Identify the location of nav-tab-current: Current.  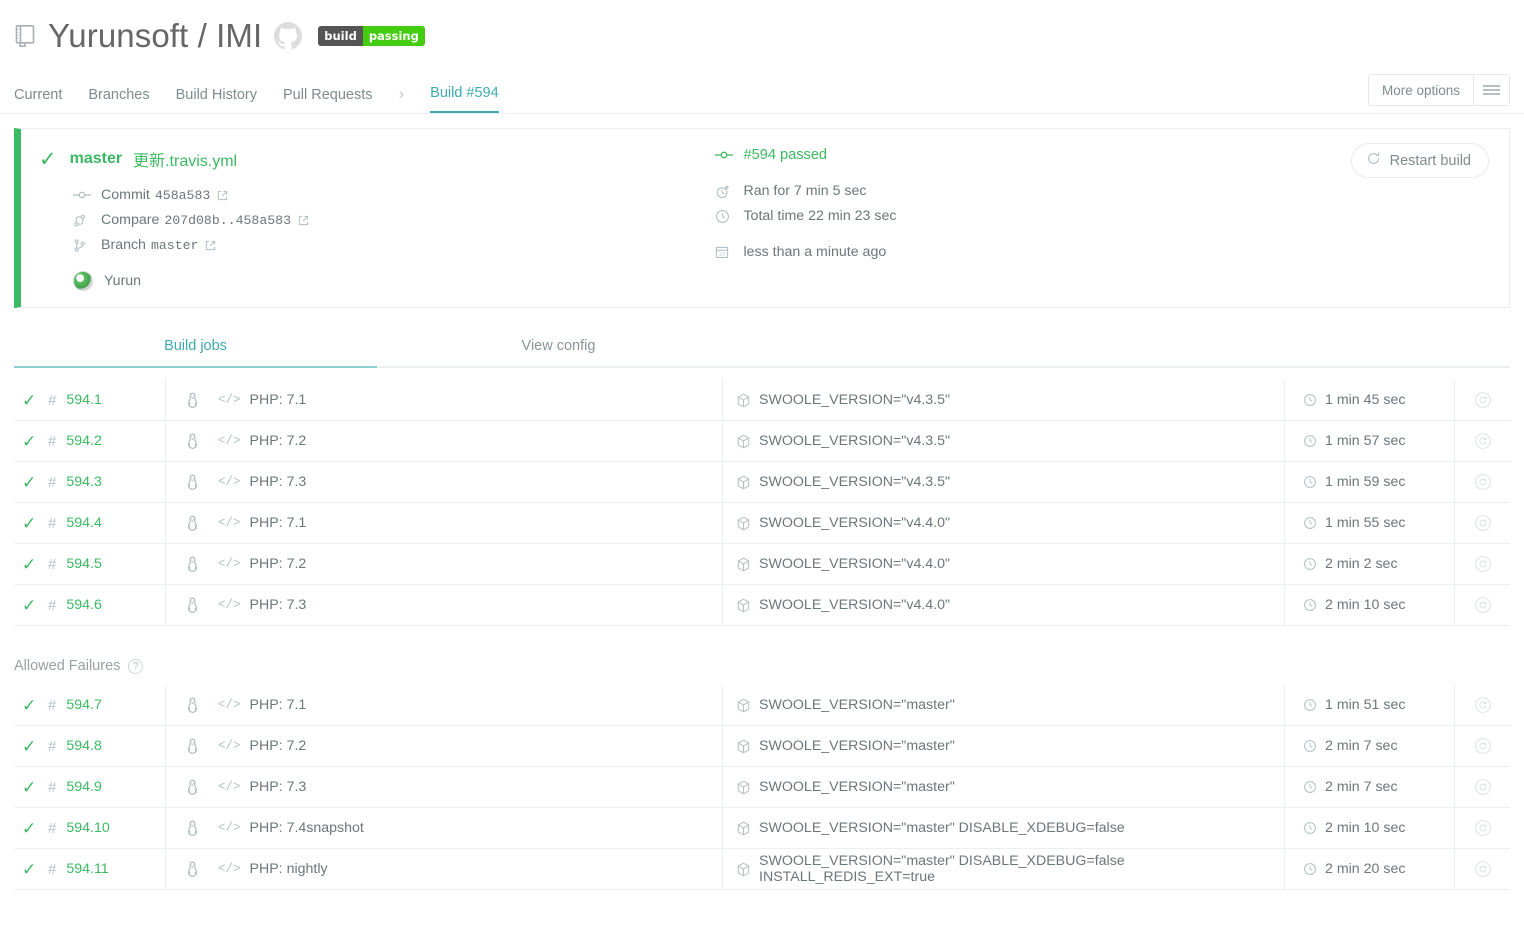
(38, 100).